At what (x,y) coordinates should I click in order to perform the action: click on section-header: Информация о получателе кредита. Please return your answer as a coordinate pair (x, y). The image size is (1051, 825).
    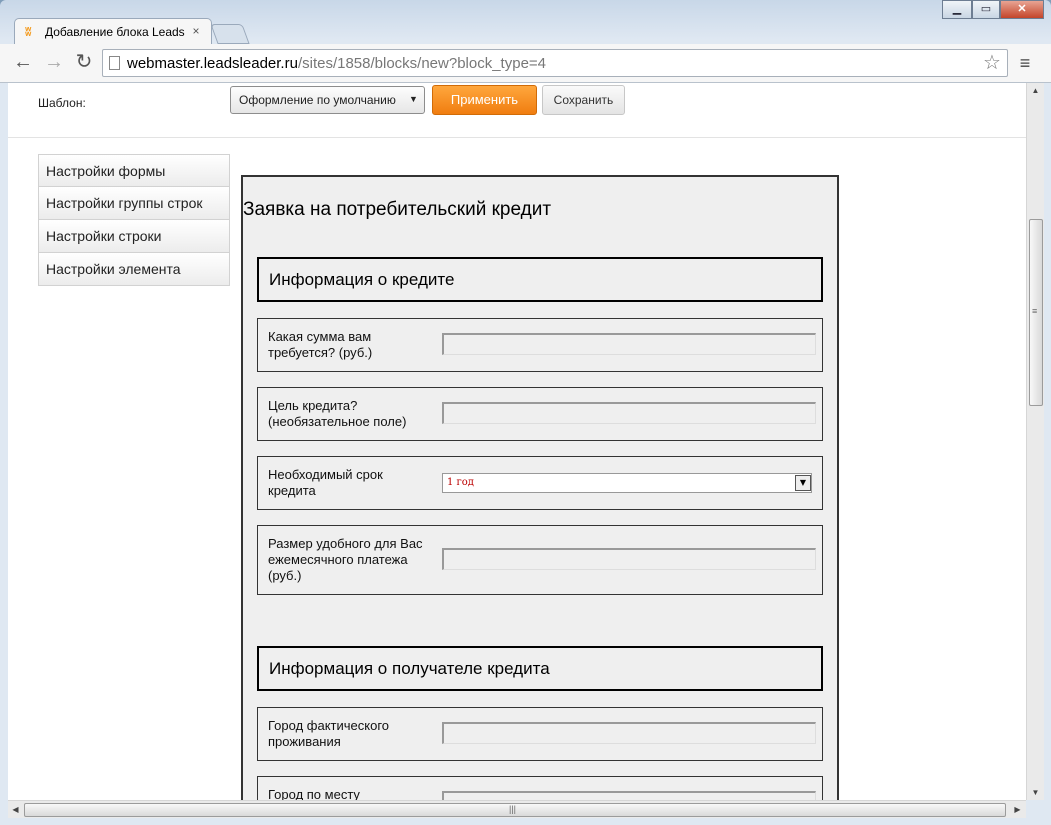
    Looking at the image, I should click on (540, 668).